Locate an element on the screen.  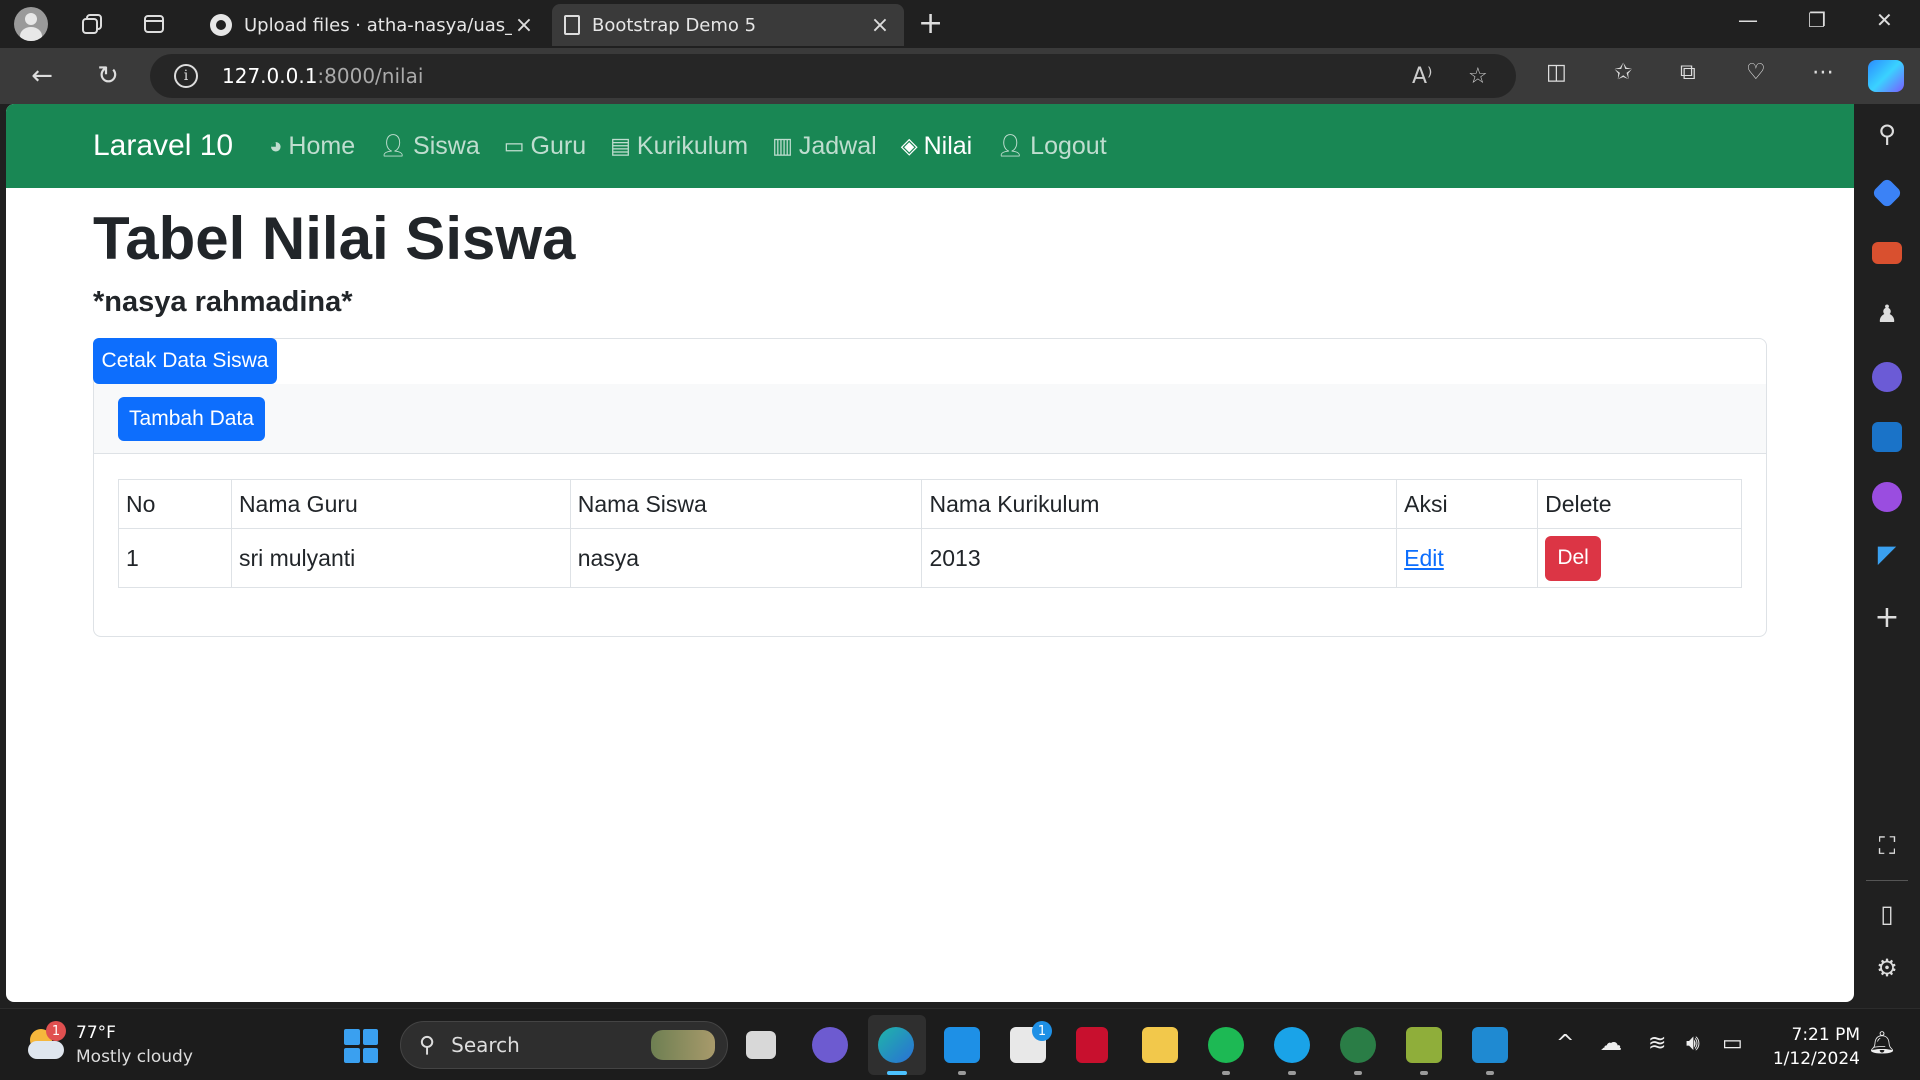
active-app-indicator is located at coordinates (897, 1073).